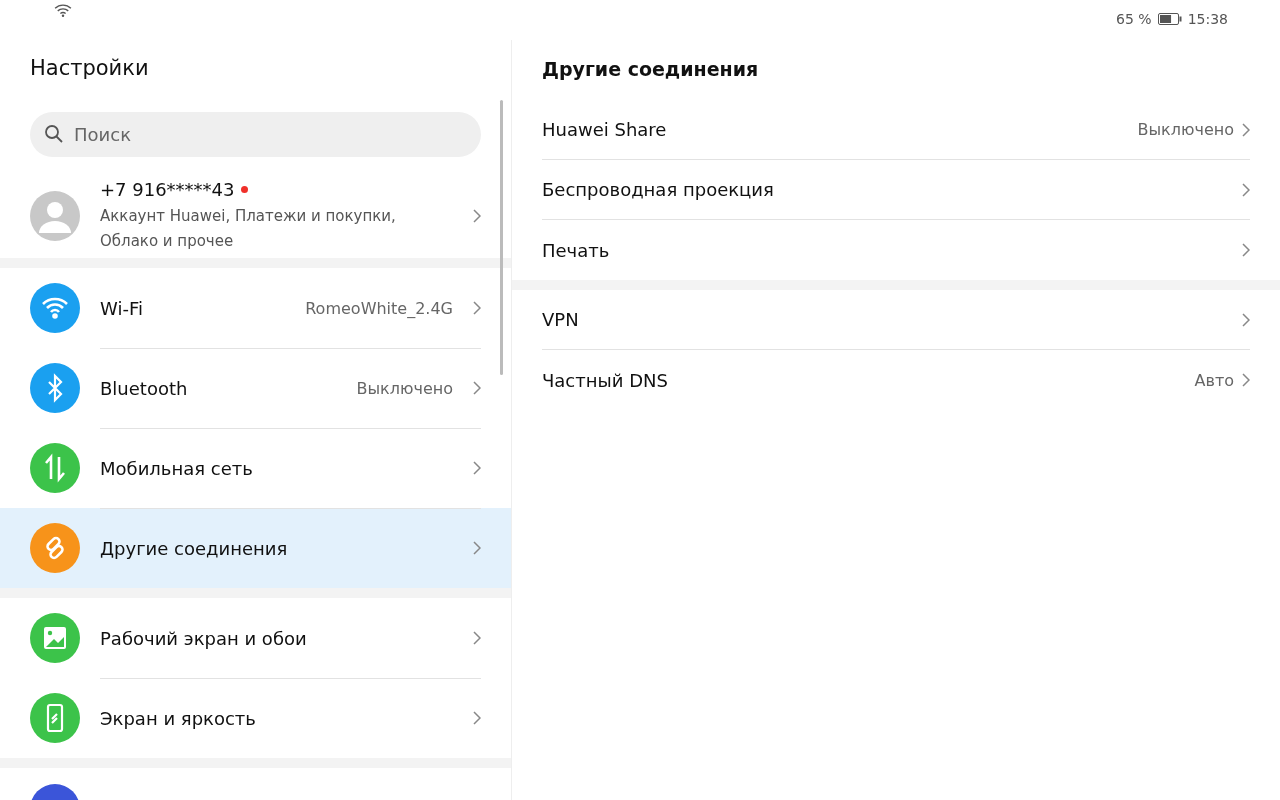 The height and width of the screenshot is (800, 1280). I want to click on item-label: Частный DNS, so click(605, 380).